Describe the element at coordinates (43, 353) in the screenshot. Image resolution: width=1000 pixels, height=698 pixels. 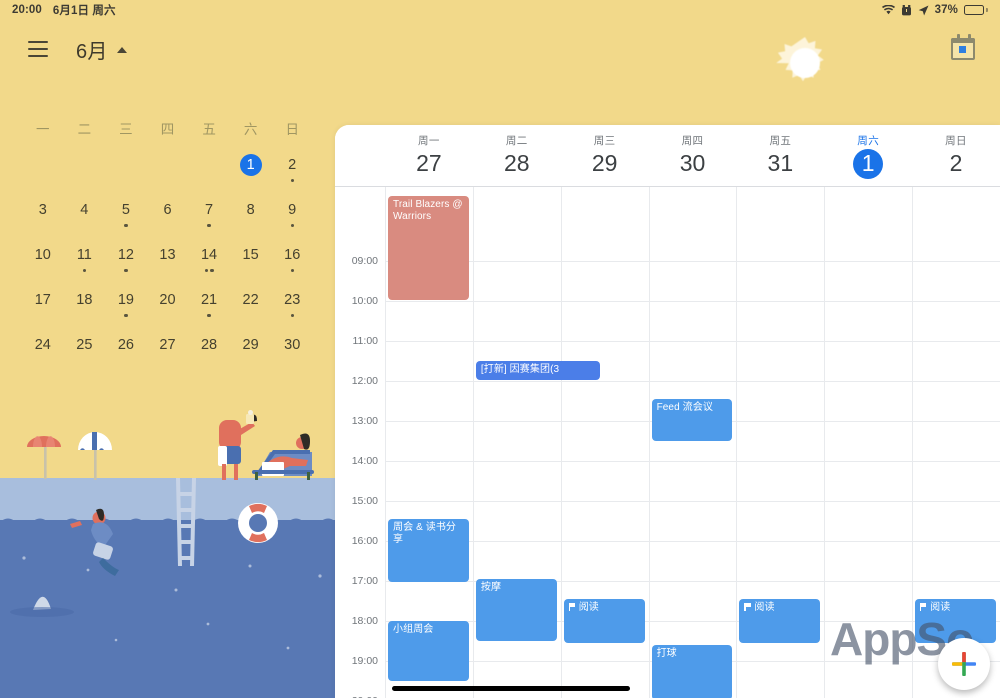
I see `mini-day-cell-24: 24` at that location.